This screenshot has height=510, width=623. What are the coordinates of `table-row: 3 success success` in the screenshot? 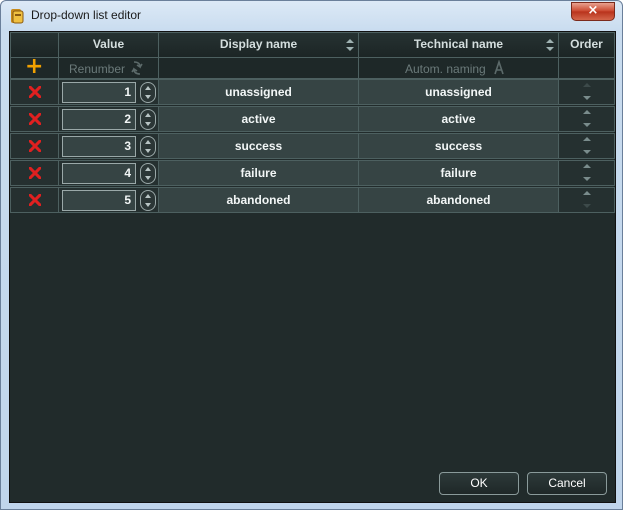 It's located at (312, 146).